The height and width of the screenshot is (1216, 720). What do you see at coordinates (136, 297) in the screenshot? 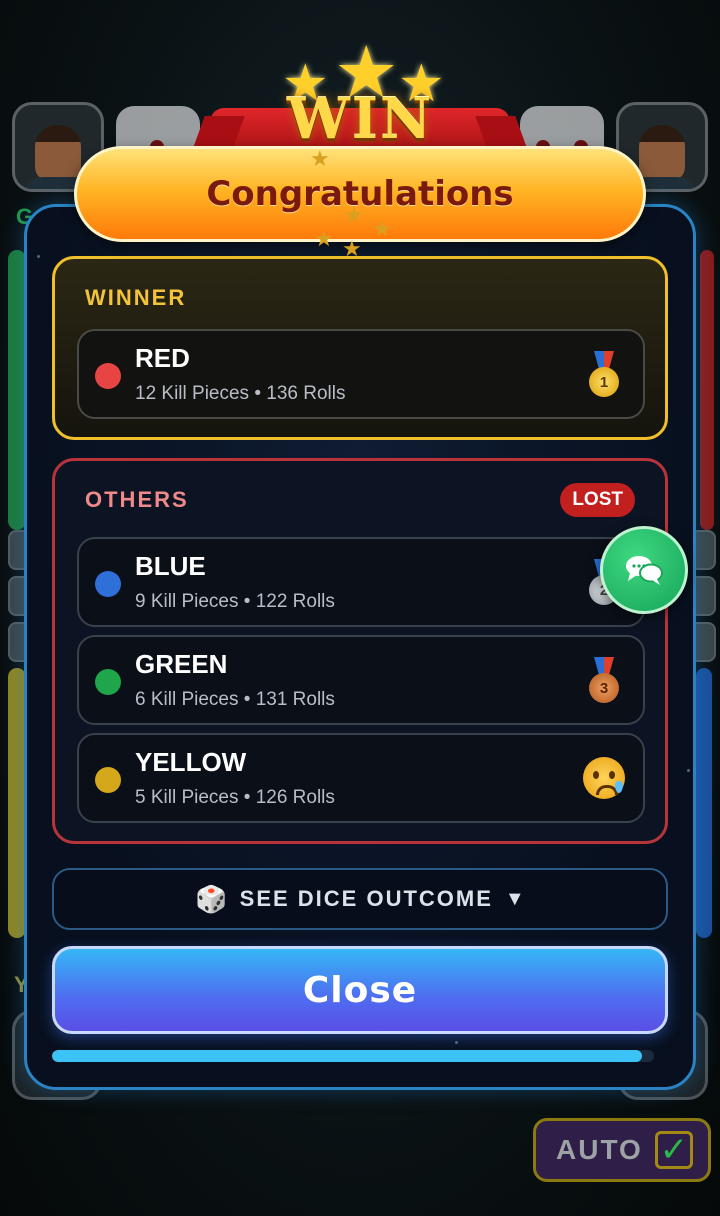
I see `winner-section-title: WINNER` at bounding box center [136, 297].